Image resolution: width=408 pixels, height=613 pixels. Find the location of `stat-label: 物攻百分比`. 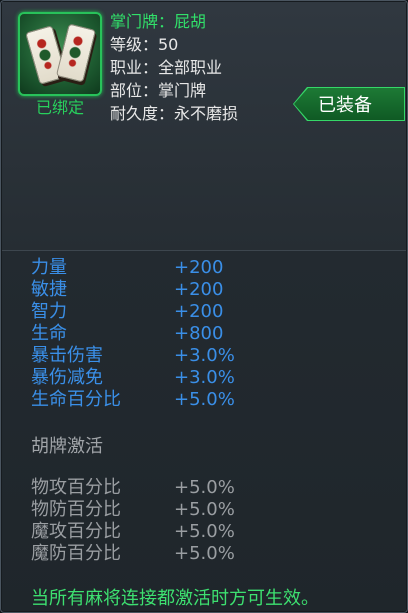

stat-label: 物攻百分比 is located at coordinates (76, 487).